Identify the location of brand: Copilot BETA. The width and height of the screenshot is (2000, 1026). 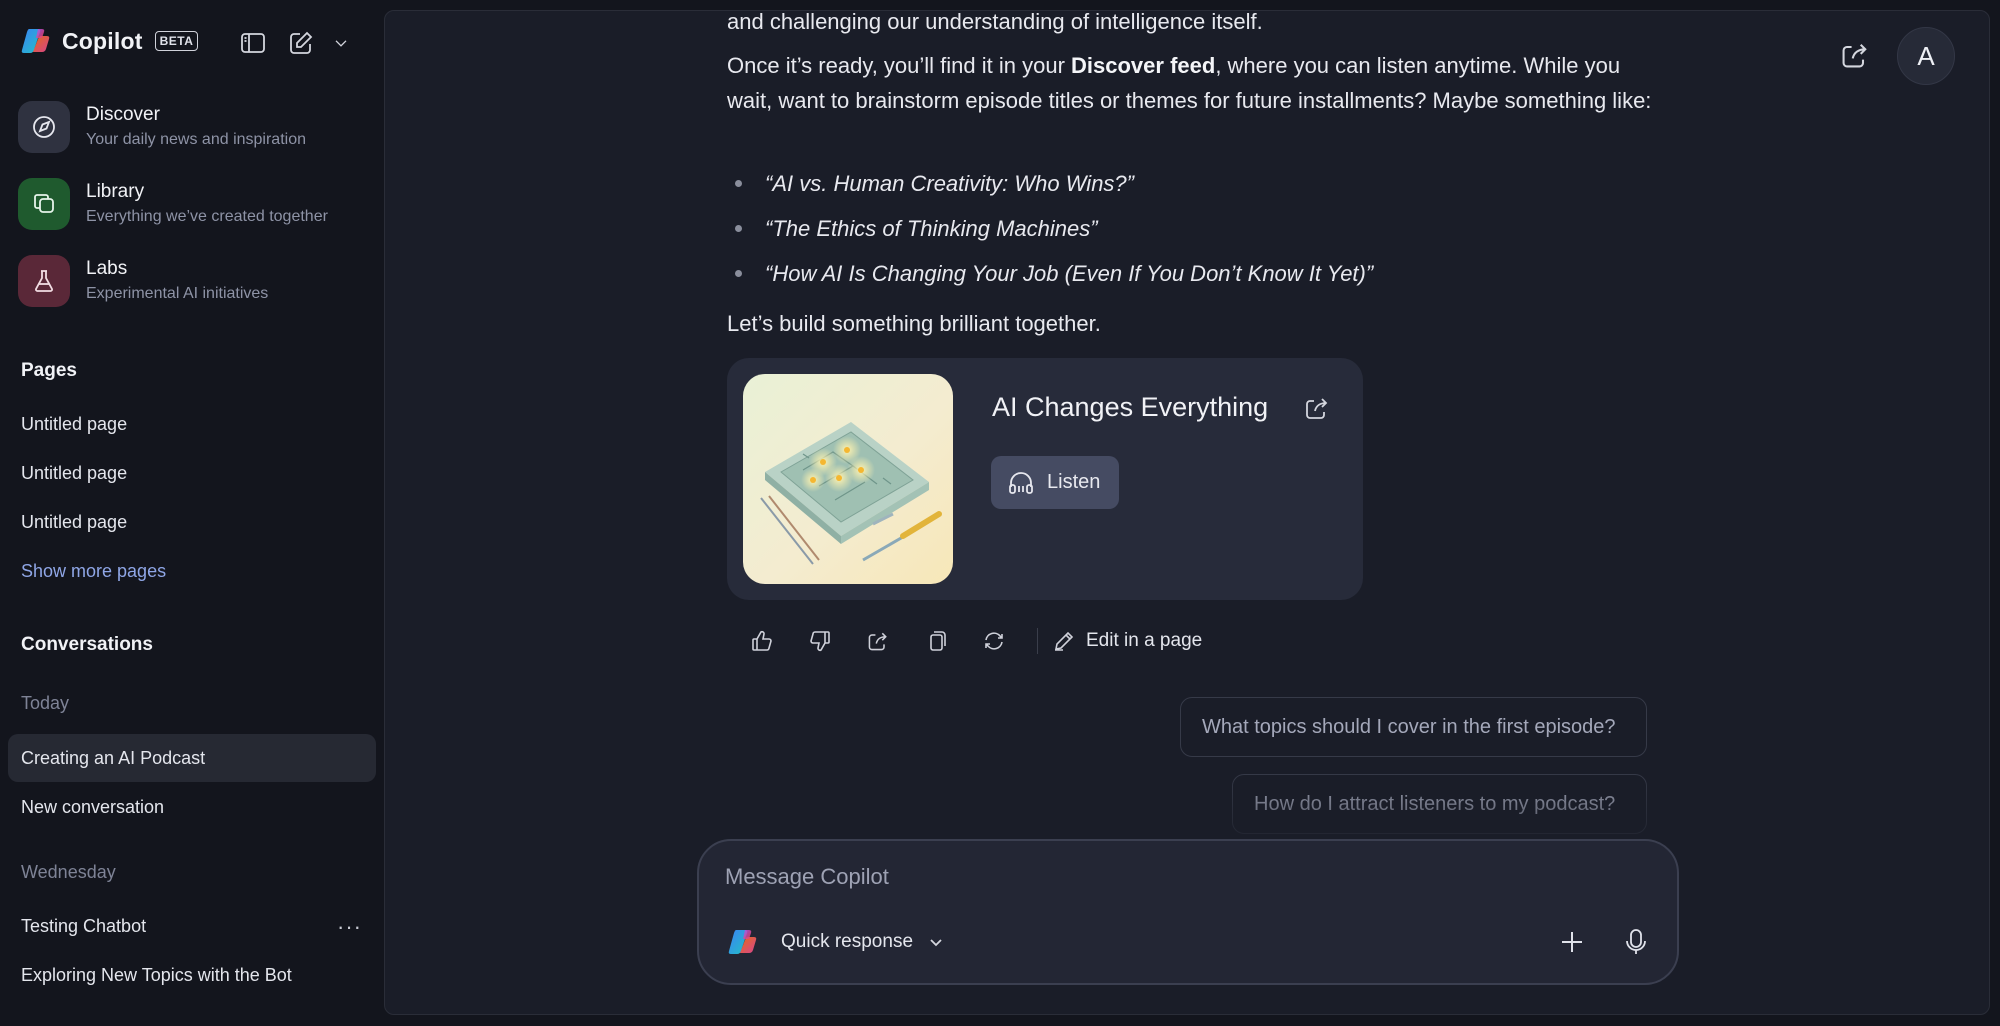
(109, 41).